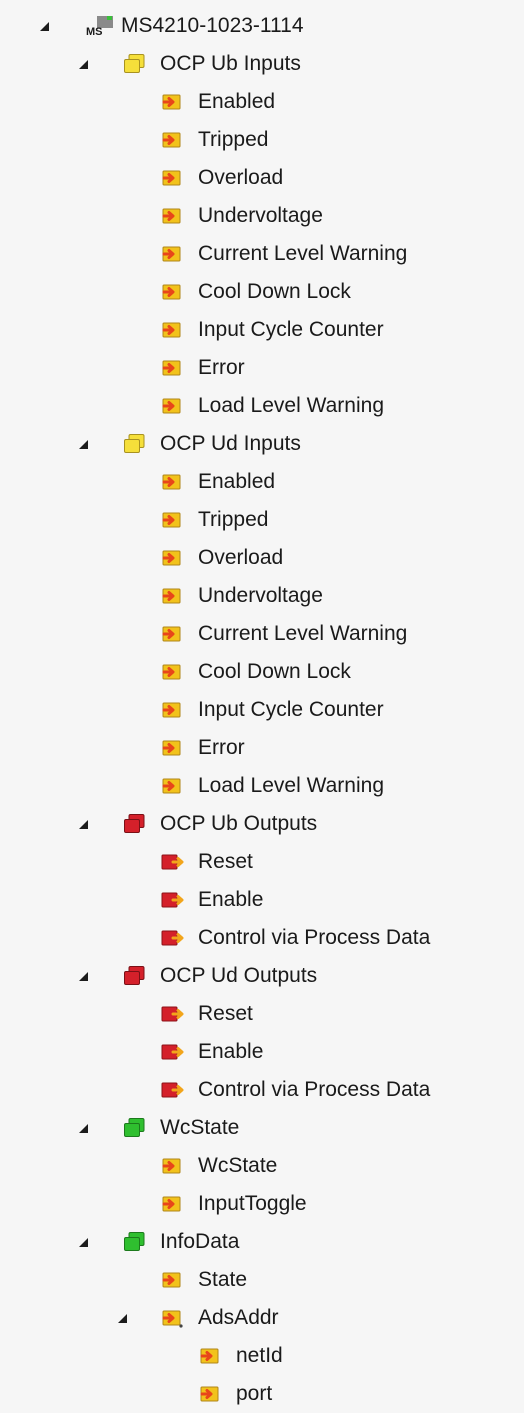 This screenshot has width=524, height=1413. Describe the element at coordinates (172, 1318) in the screenshot. I see `input-variable-struct-icon` at that location.